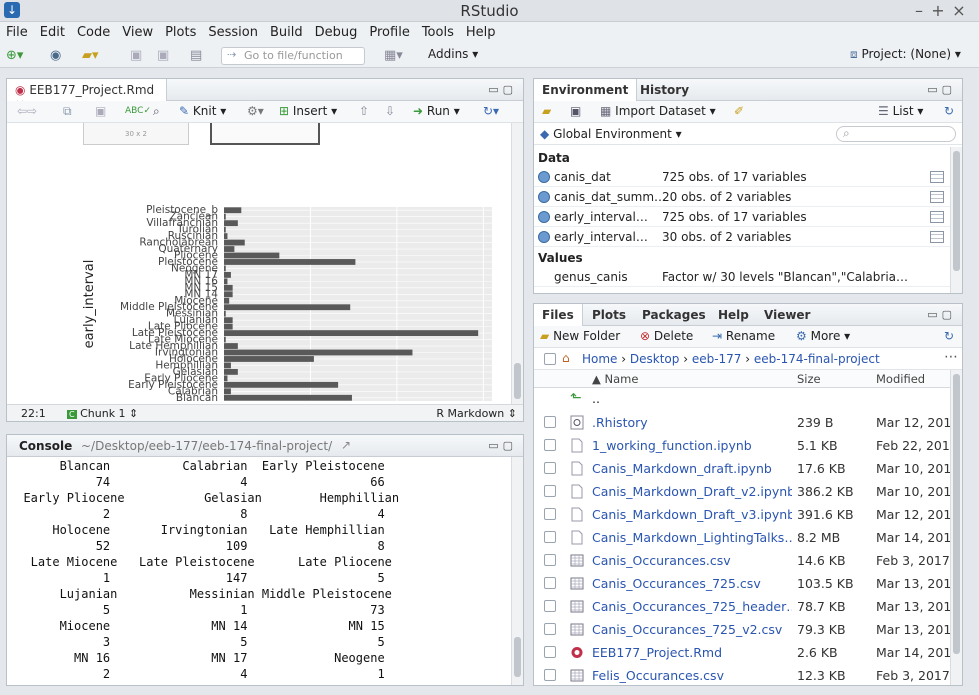 The width and height of the screenshot is (979, 695). Describe the element at coordinates (900, 379) in the screenshot. I see `sort-modified-header: Modified` at that location.